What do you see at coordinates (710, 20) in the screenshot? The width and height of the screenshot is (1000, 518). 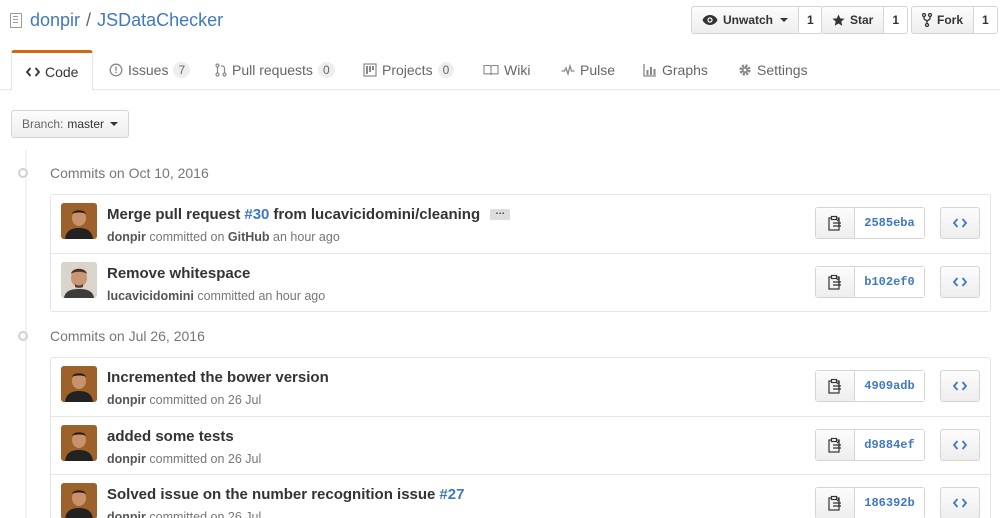 I see `eye-icon` at bounding box center [710, 20].